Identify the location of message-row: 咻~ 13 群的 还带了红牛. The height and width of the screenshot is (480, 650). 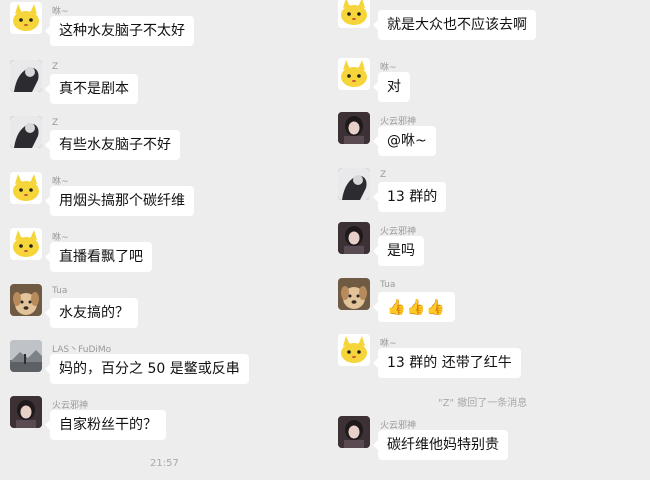
(487, 364).